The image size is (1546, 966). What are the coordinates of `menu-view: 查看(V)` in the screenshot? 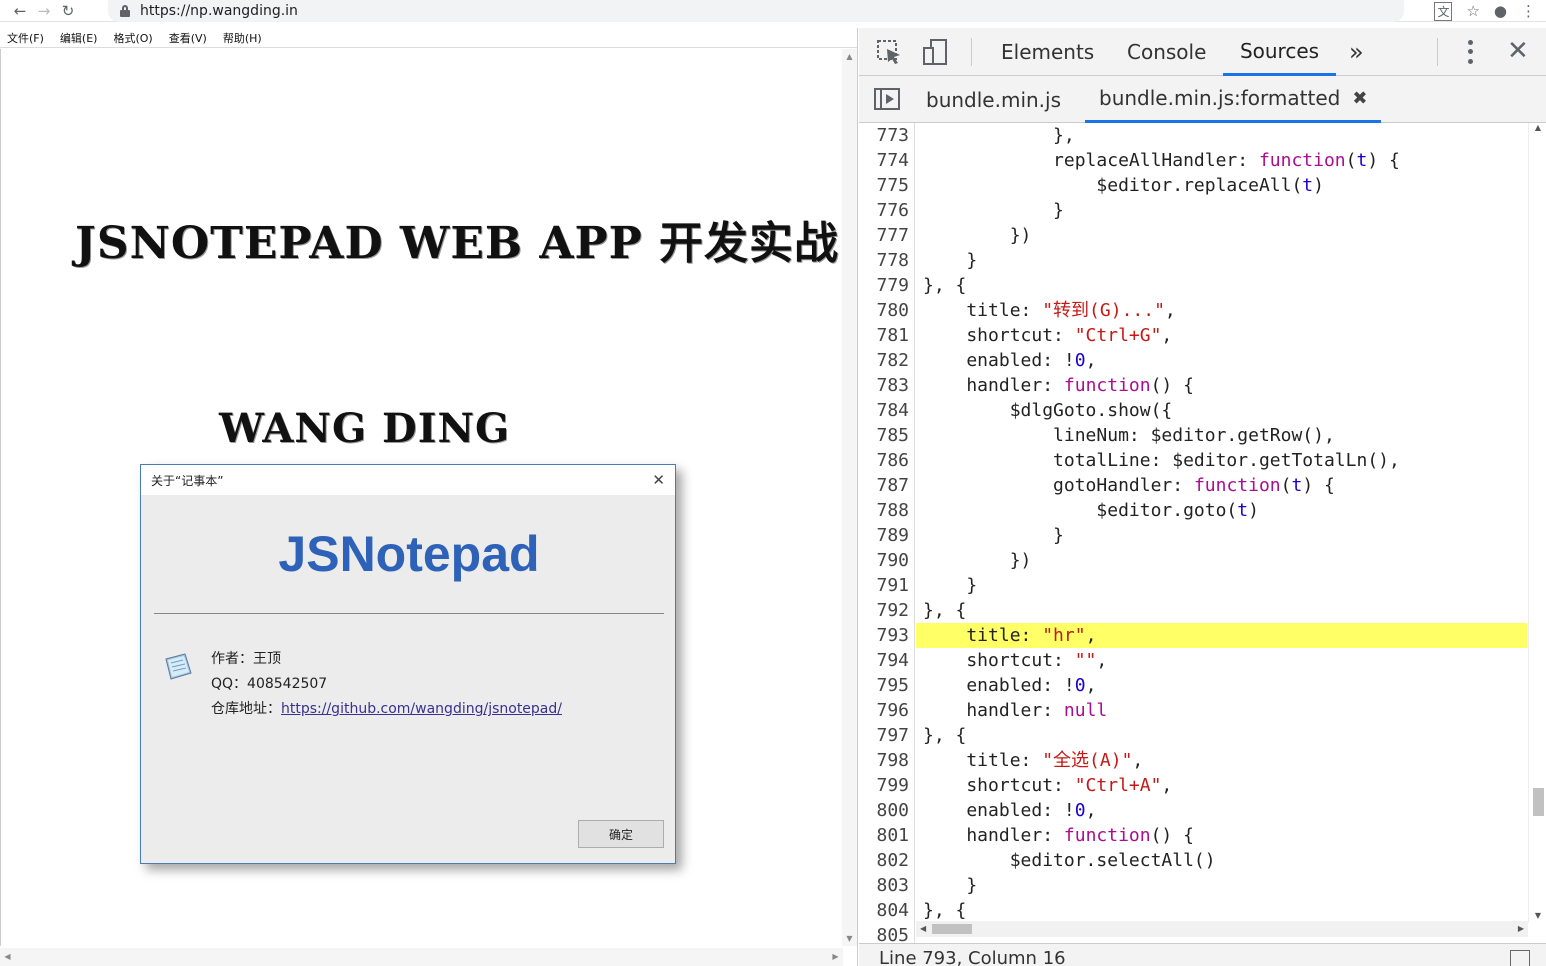 It's located at (188, 38).